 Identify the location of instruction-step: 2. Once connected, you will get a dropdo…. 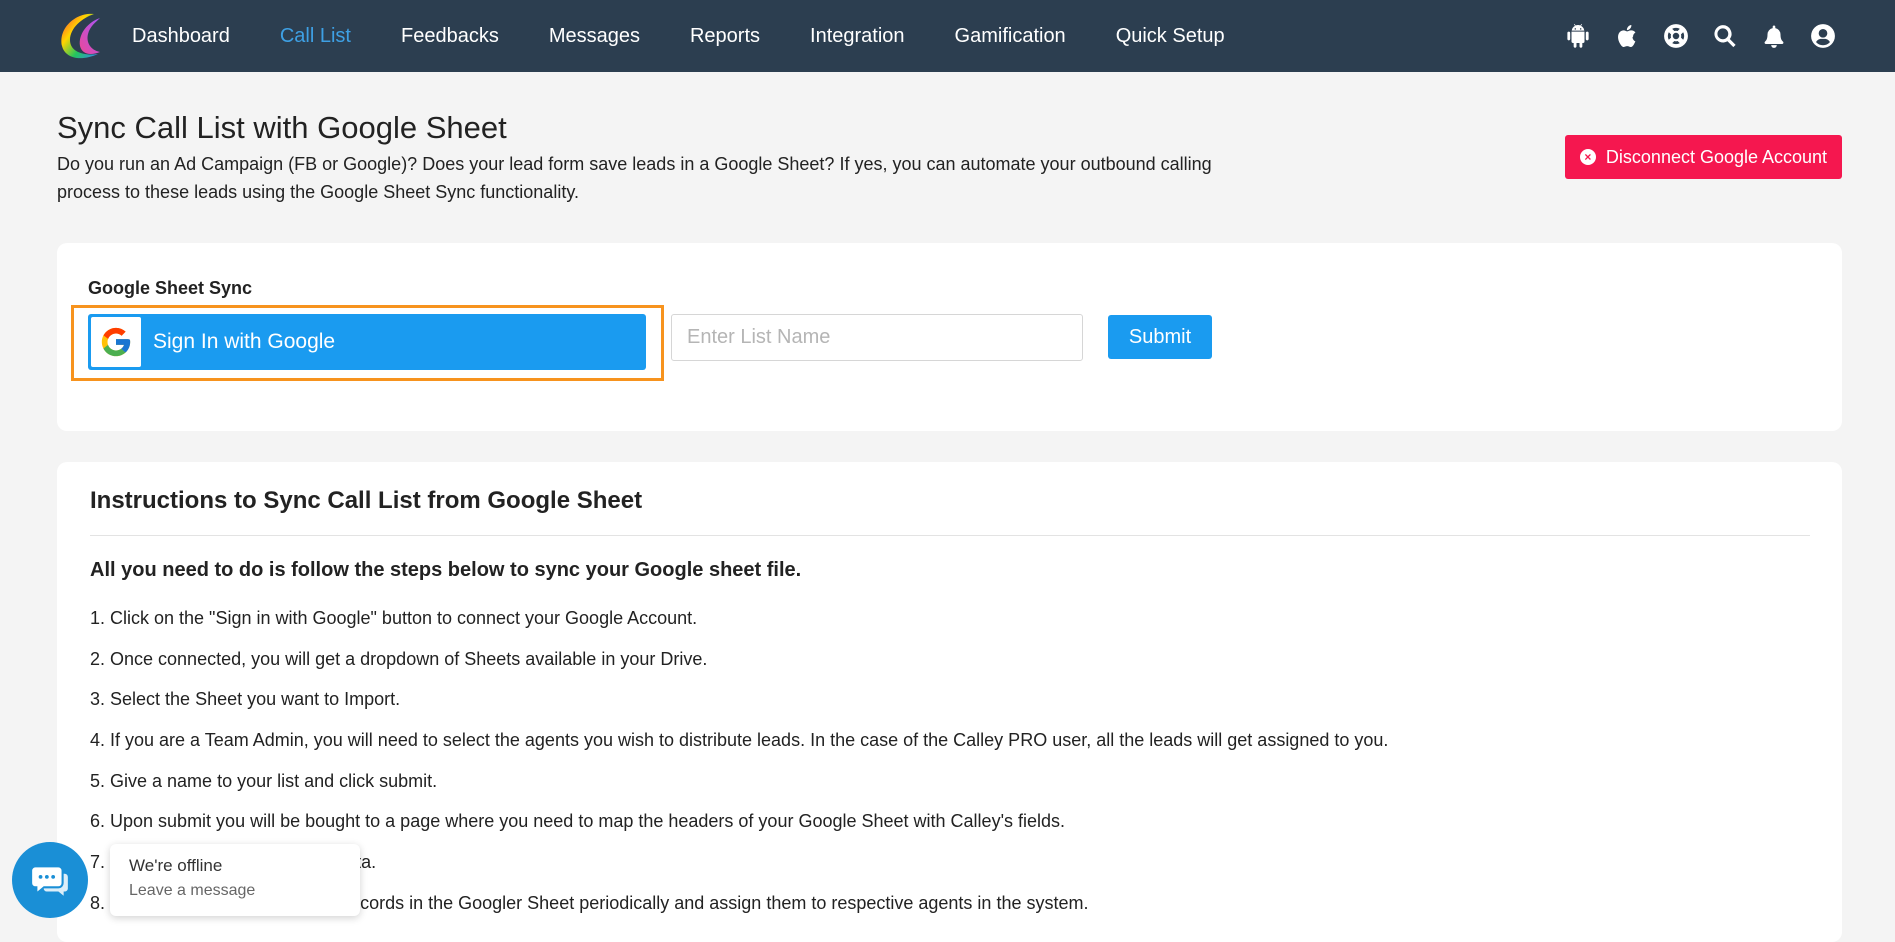
(399, 658).